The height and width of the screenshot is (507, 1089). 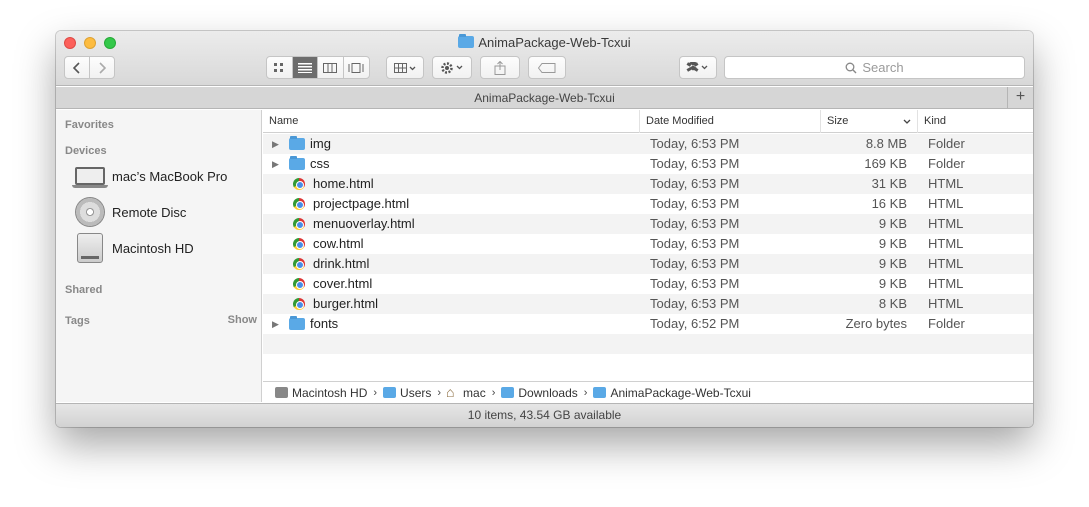 What do you see at coordinates (544, 98) in the screenshot?
I see `tab-title: AnimaPackage-Web-Tcxui` at bounding box center [544, 98].